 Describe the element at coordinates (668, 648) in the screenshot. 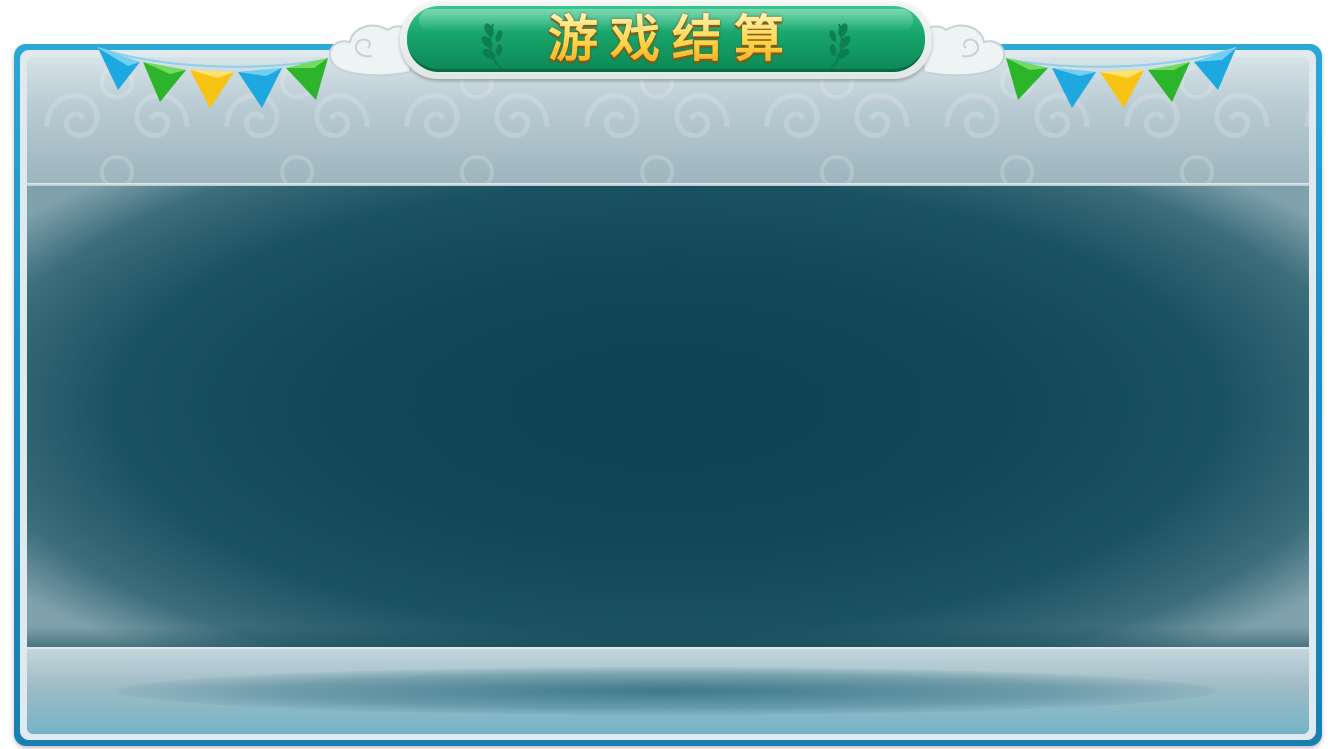

I see `footer-divider` at that location.